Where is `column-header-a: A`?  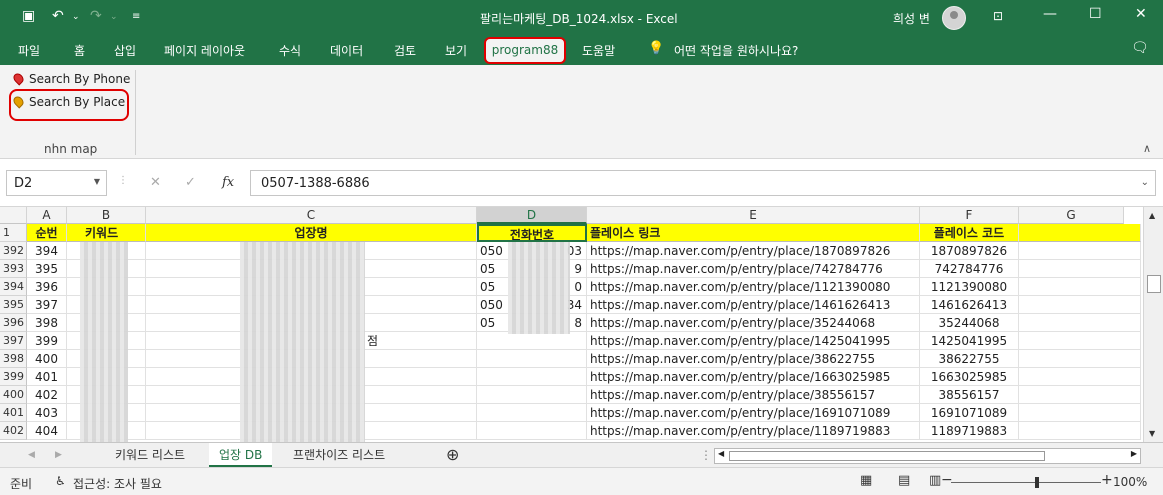
column-header-a: A is located at coordinates (47, 215).